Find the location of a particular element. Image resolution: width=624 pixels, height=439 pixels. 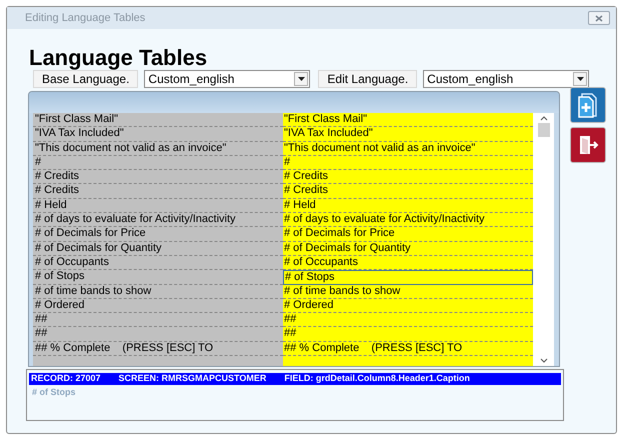

base-text-cell: # of days to evaluate for Activity/Inactivity is located at coordinates (158, 220).